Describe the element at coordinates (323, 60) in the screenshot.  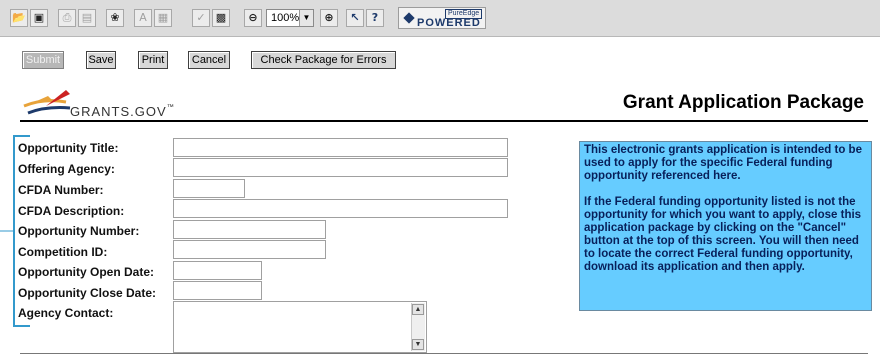
I see `check-package-button: Check Package for Errors` at that location.